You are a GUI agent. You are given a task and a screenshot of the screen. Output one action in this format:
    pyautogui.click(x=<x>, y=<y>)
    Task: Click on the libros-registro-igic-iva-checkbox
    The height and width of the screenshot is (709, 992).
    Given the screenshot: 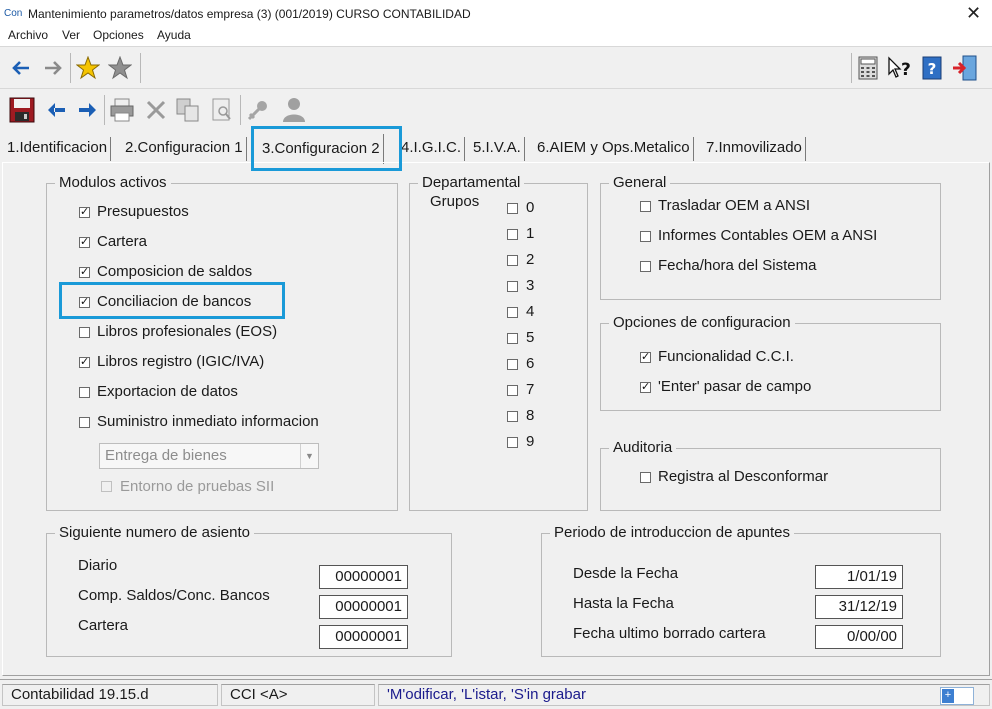 What is the action you would take?
    pyautogui.click(x=84, y=361)
    